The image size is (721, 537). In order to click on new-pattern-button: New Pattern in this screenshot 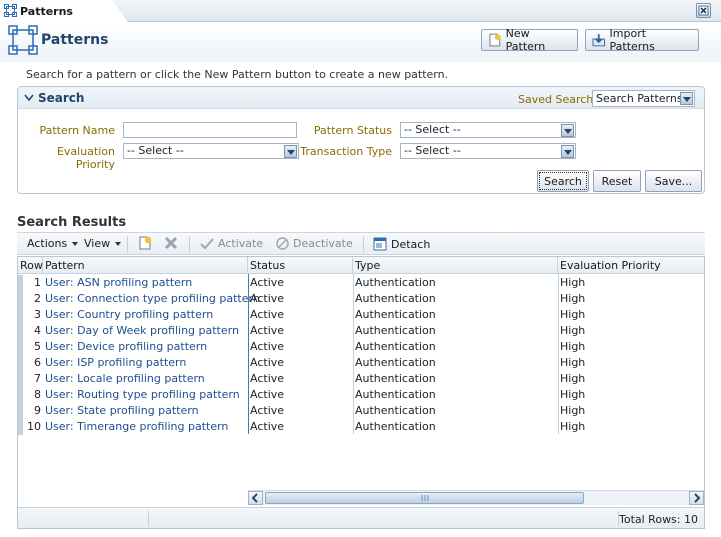, I will do `click(529, 40)`.